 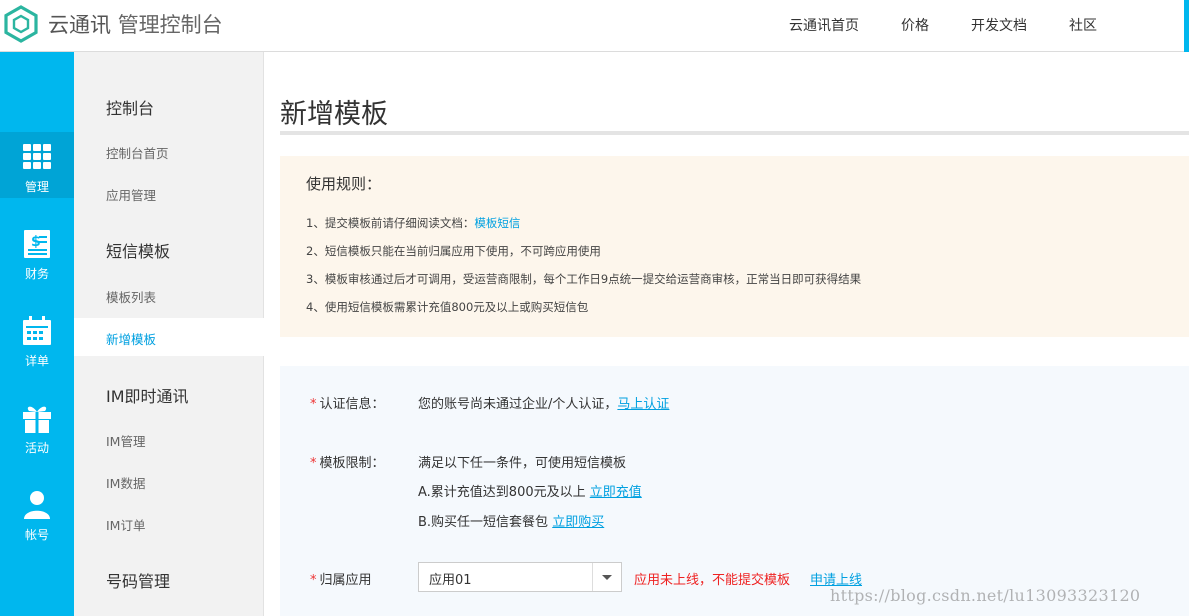 What do you see at coordinates (518, 404) in the screenshot?
I see `auth-text: 您的账号尚未通过企业/个人认证，` at bounding box center [518, 404].